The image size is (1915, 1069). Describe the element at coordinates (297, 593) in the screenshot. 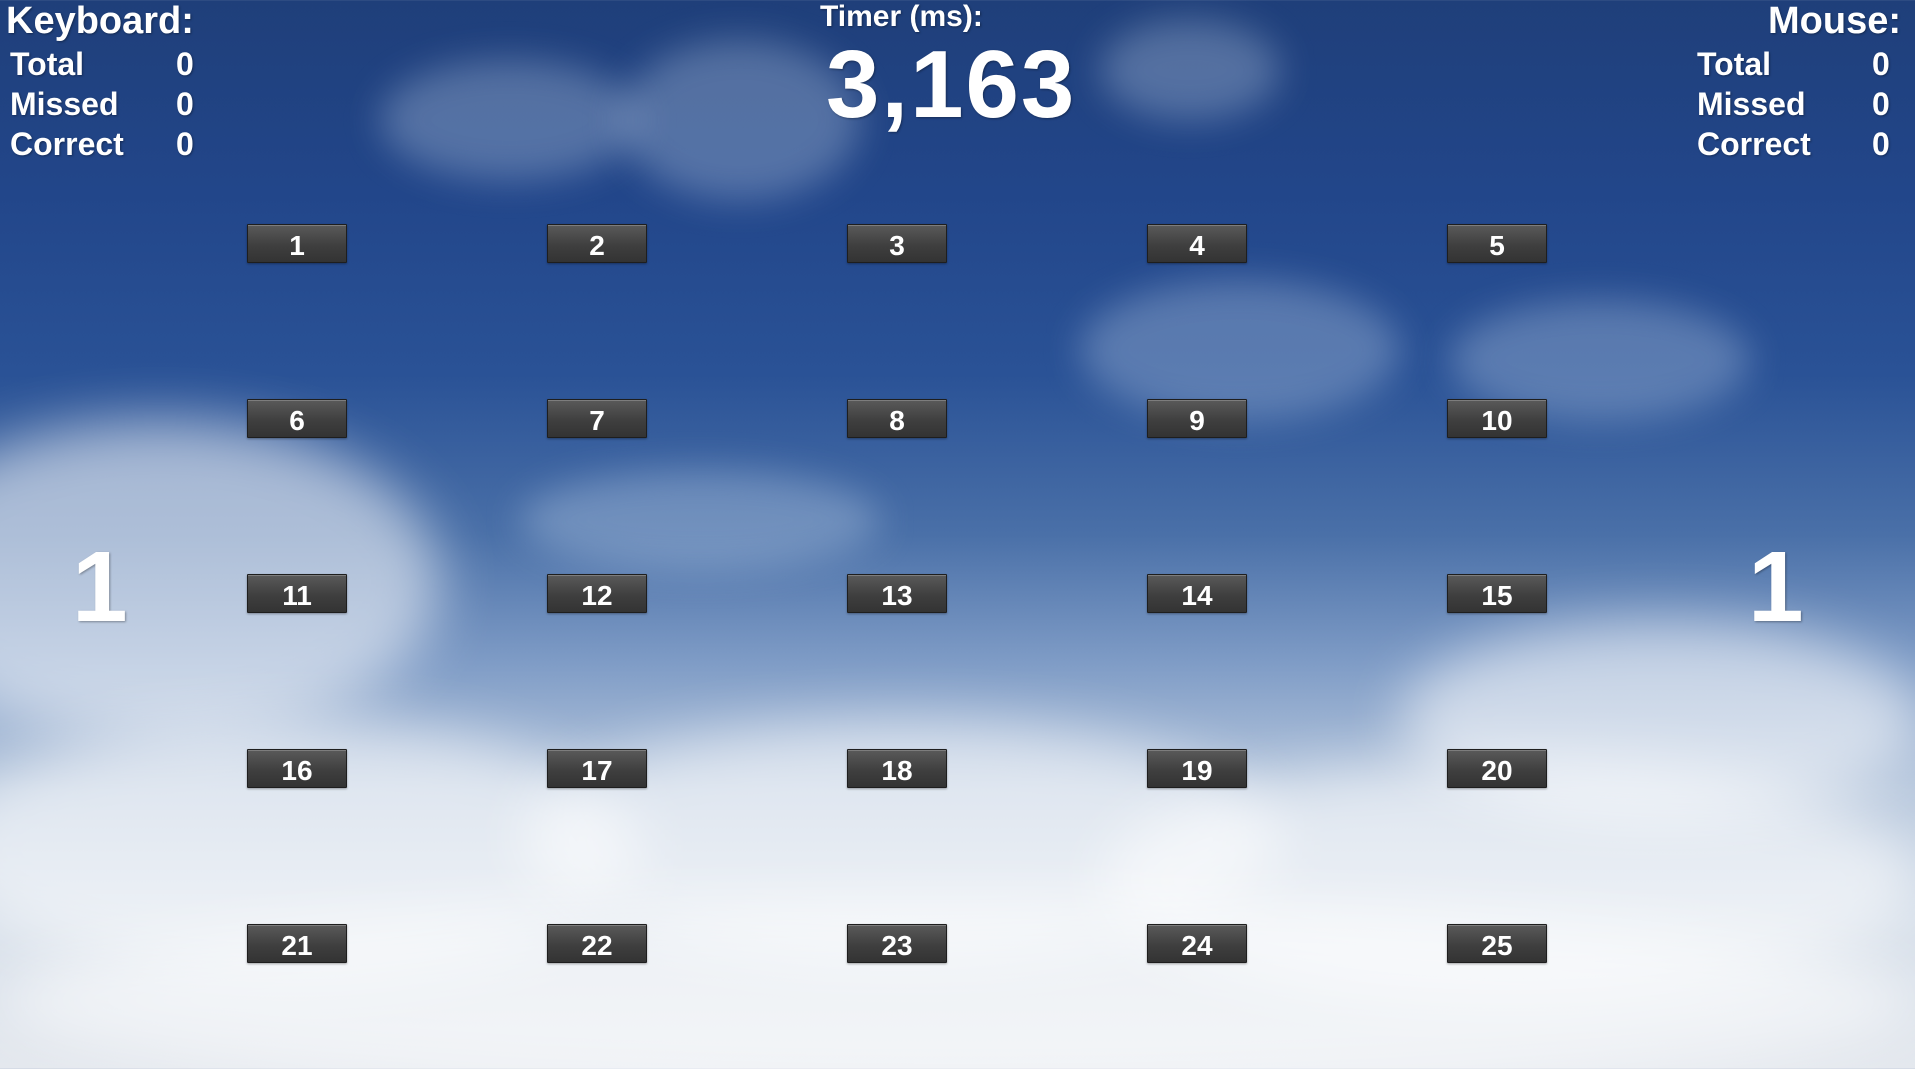

I see `grid-button-11: 11` at that location.